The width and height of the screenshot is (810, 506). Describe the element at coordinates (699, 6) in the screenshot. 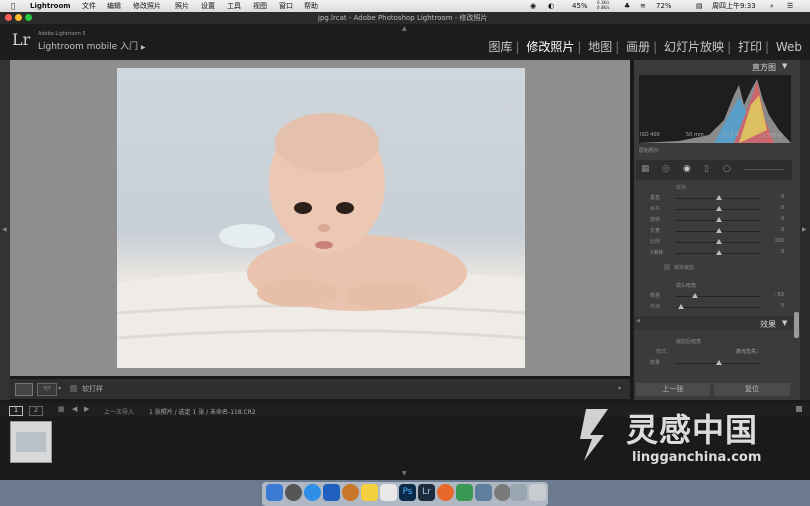

I see `flag-icon: ▤` at that location.